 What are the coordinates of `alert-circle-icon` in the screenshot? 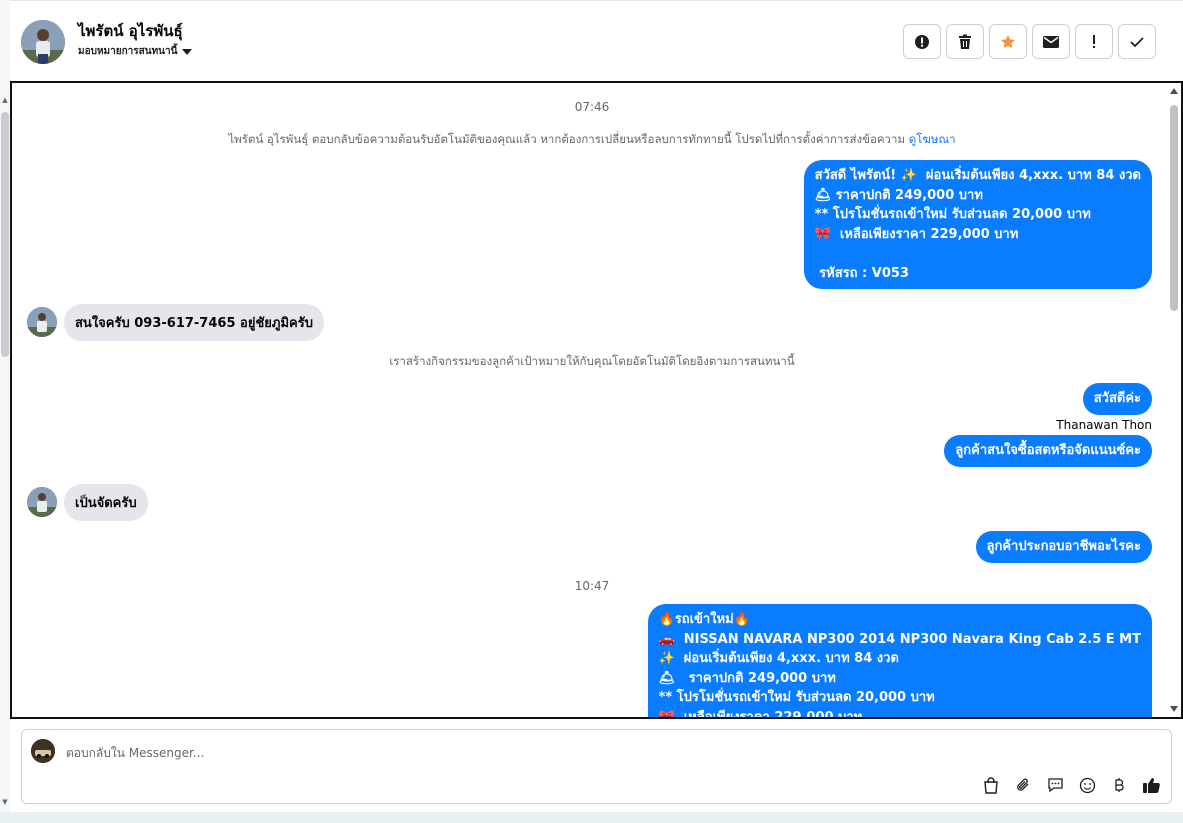 It's located at (922, 41).